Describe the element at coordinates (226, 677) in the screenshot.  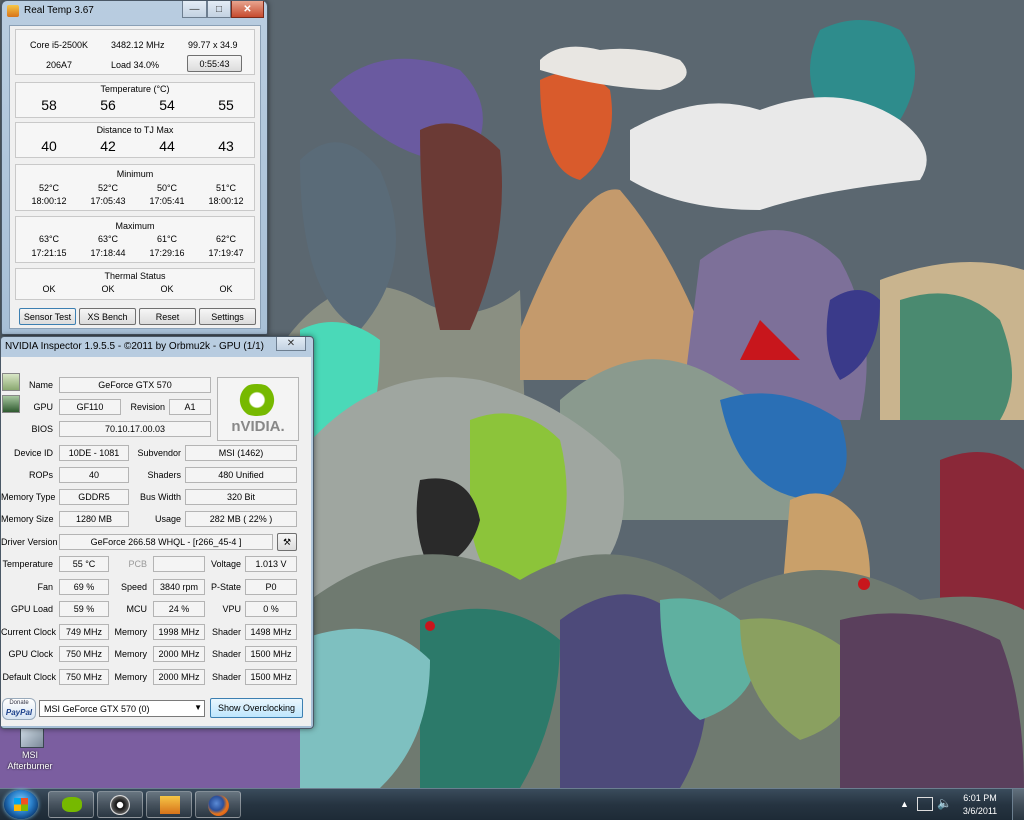
I see `label-default-shader: Shader` at that location.